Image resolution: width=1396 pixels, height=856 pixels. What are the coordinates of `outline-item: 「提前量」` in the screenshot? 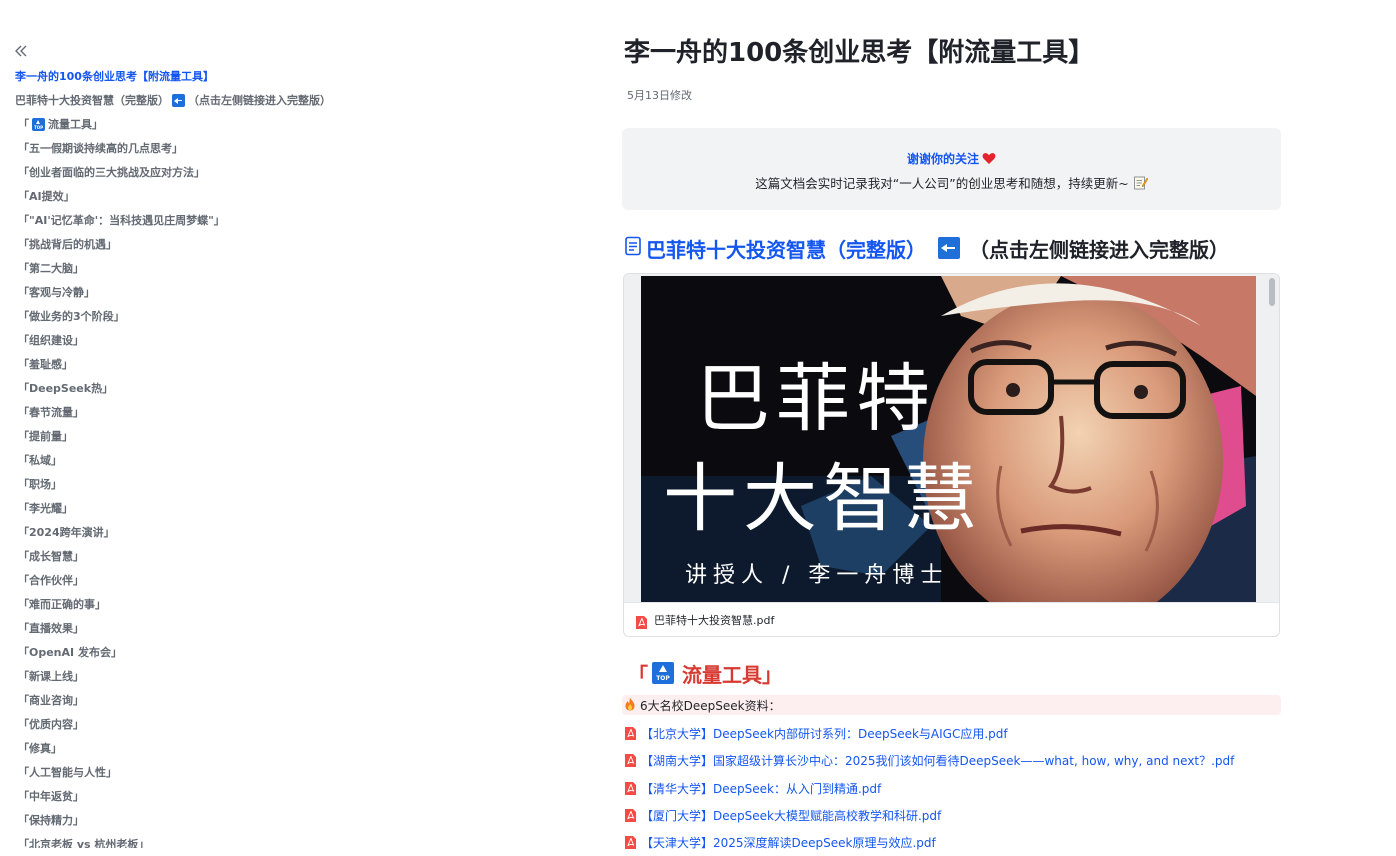 It's located at (173, 436).